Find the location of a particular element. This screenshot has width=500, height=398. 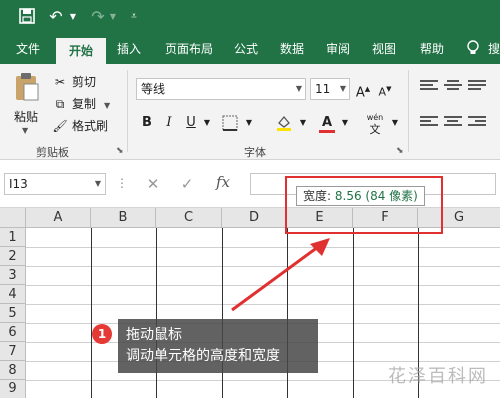

row-header-9: 9 is located at coordinates (13, 389).